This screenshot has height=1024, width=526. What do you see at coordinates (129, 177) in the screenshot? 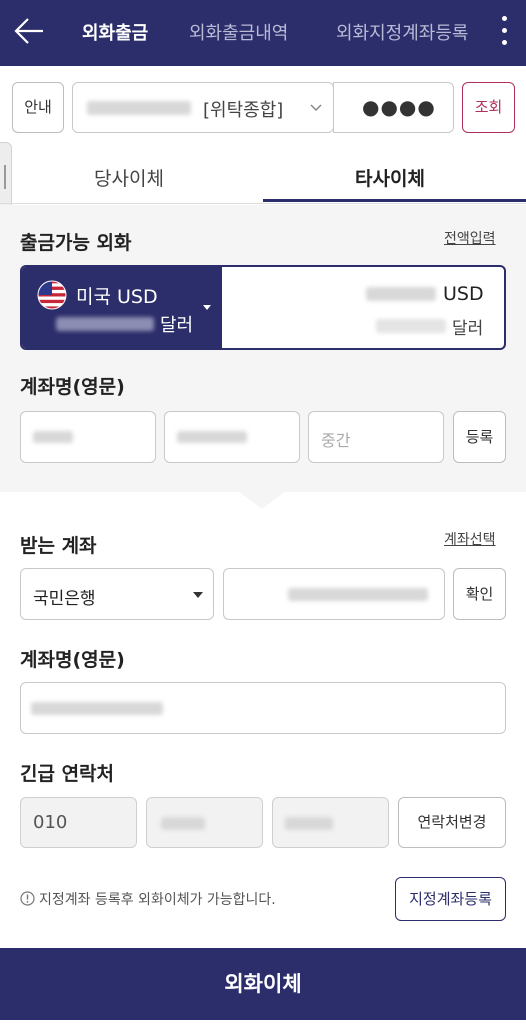
I see `tab-internal-transfer: 당사이체` at bounding box center [129, 177].